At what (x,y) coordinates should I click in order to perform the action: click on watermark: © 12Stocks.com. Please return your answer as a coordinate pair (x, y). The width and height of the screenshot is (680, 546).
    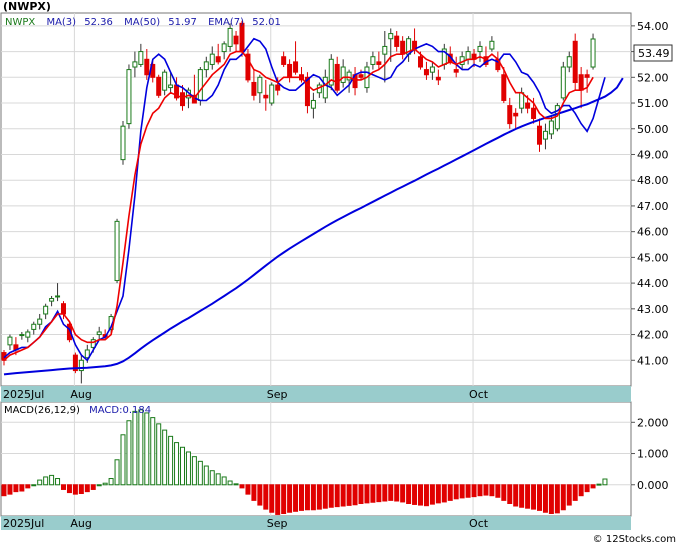
    Looking at the image, I should click on (634, 539).